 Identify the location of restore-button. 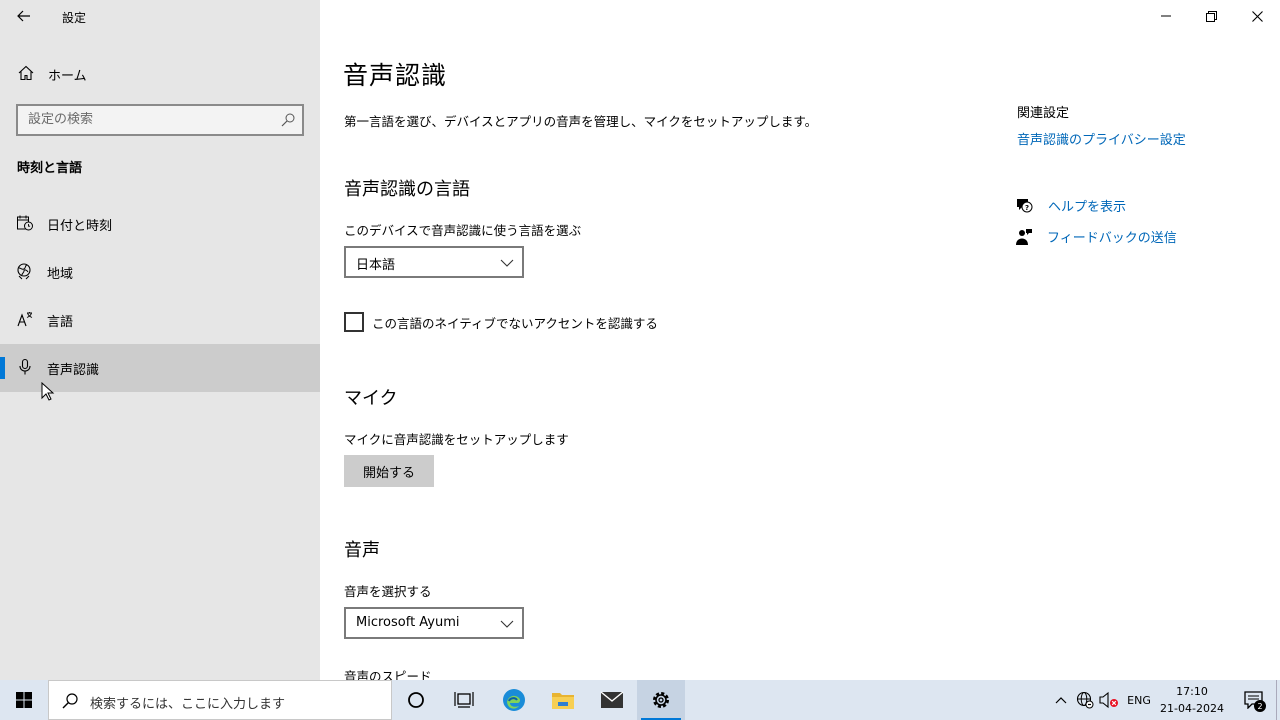
(1211, 16).